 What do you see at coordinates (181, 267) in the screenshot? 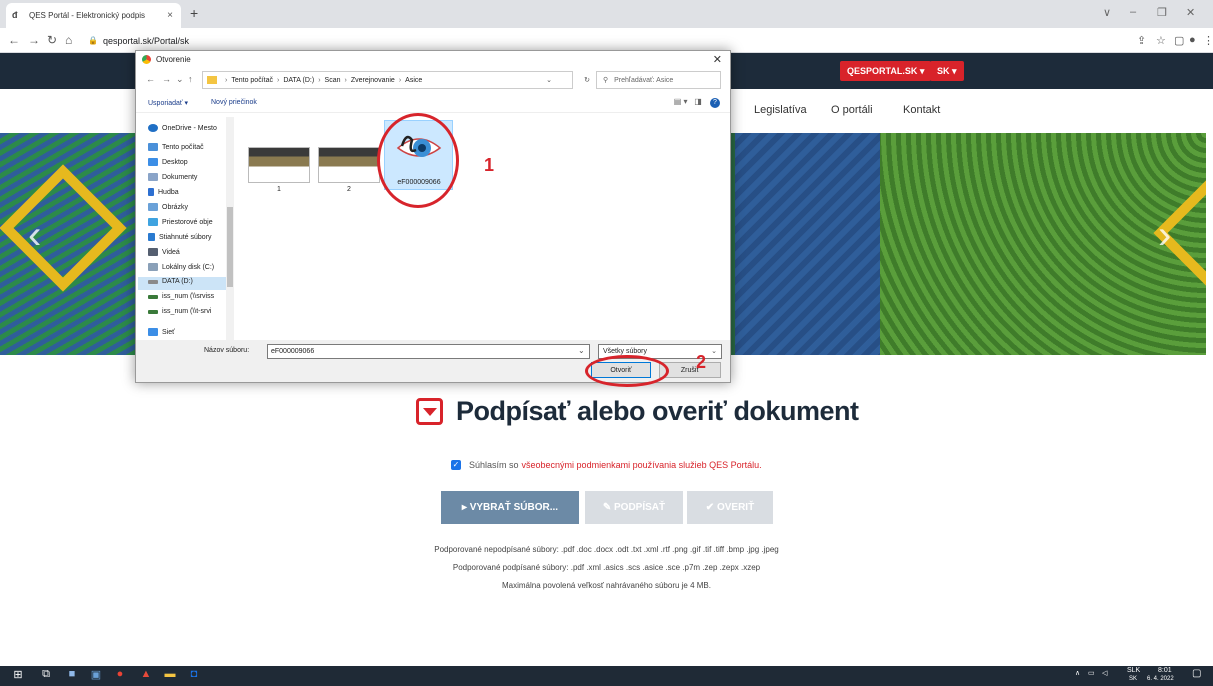
I see `nav-local-disk: Lokálny disk (C:)` at bounding box center [181, 267].